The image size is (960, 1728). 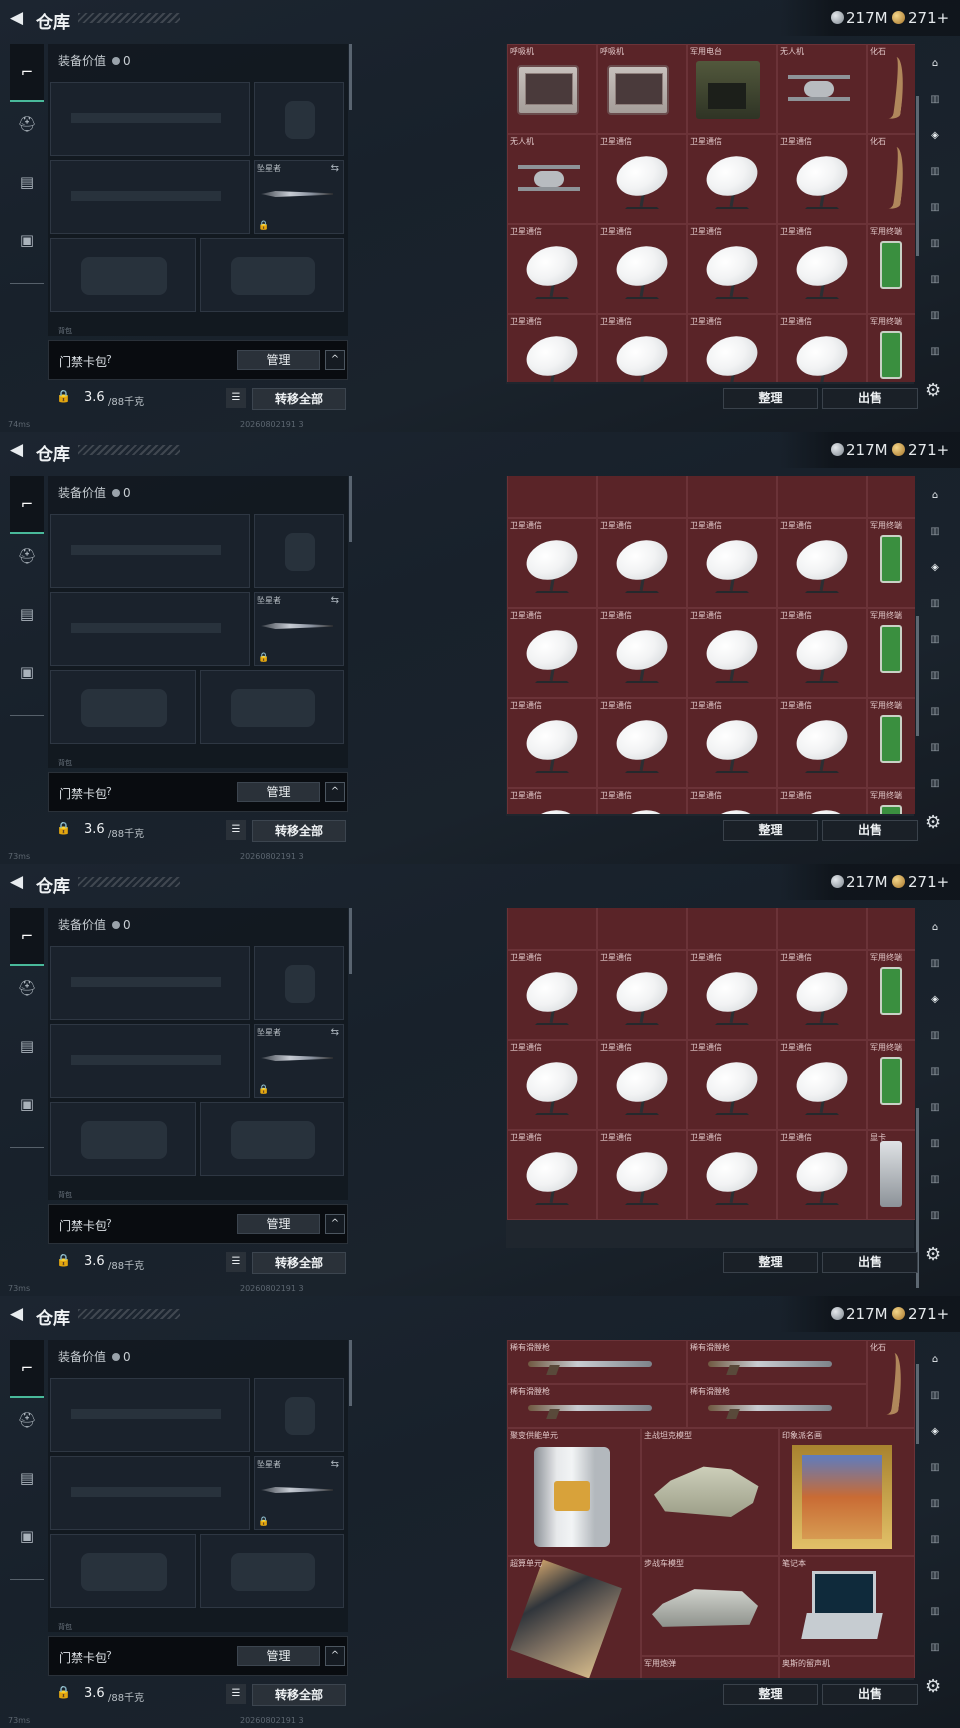 What do you see at coordinates (574, 1617) in the screenshot?
I see `storage-cell: 超算单元` at bounding box center [574, 1617].